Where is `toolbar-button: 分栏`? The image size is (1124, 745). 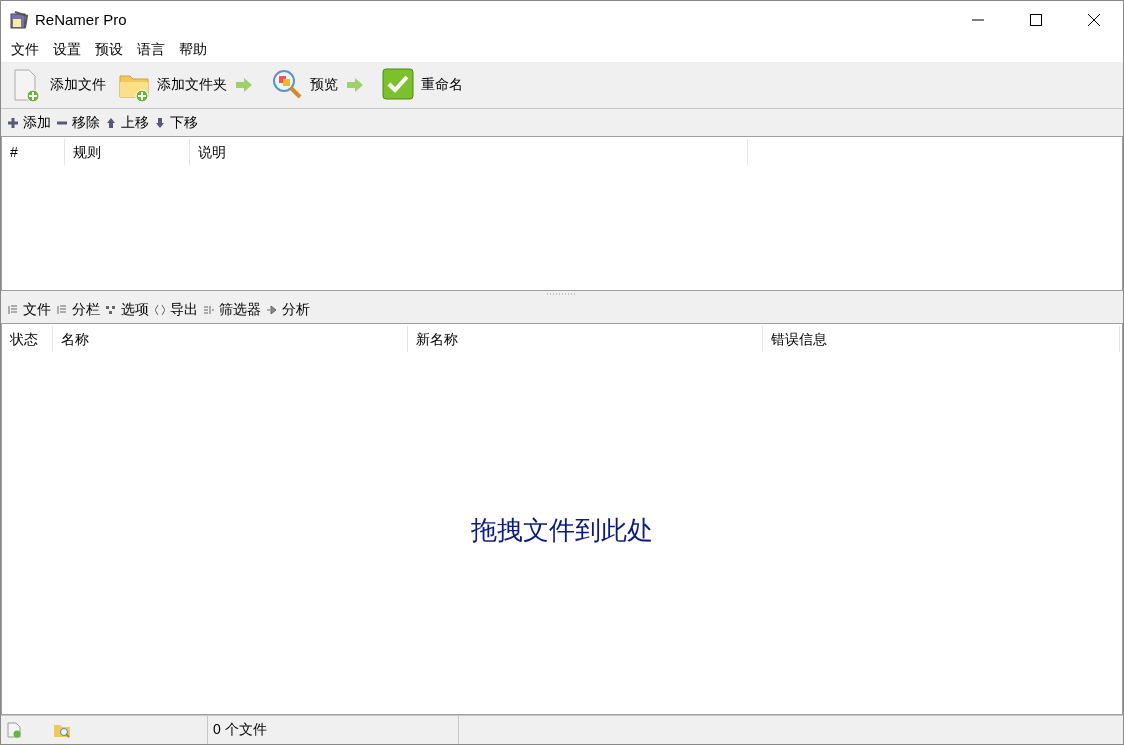 toolbar-button: 分栏 is located at coordinates (79, 309).